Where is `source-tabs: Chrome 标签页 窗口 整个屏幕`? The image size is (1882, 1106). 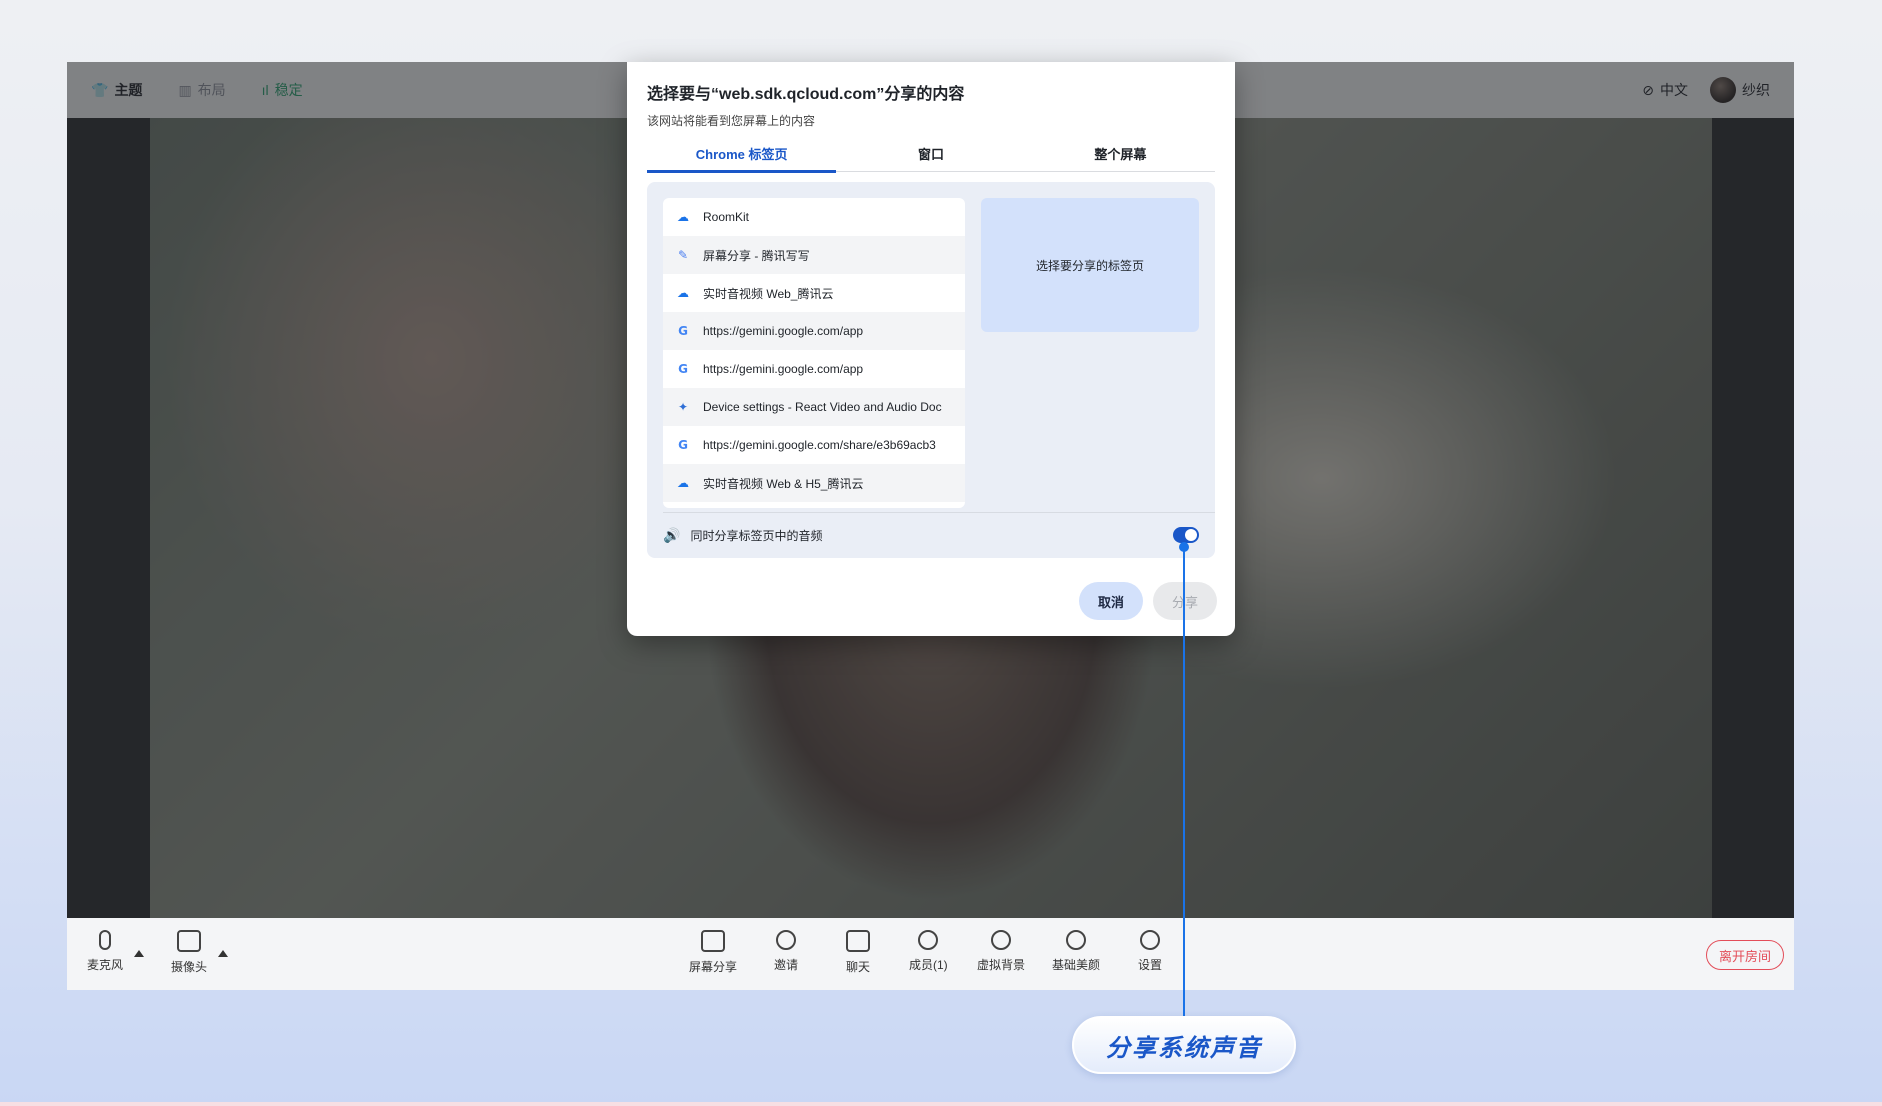
source-tabs: Chrome 标签页 窗口 整个屏幕 is located at coordinates (931, 158).